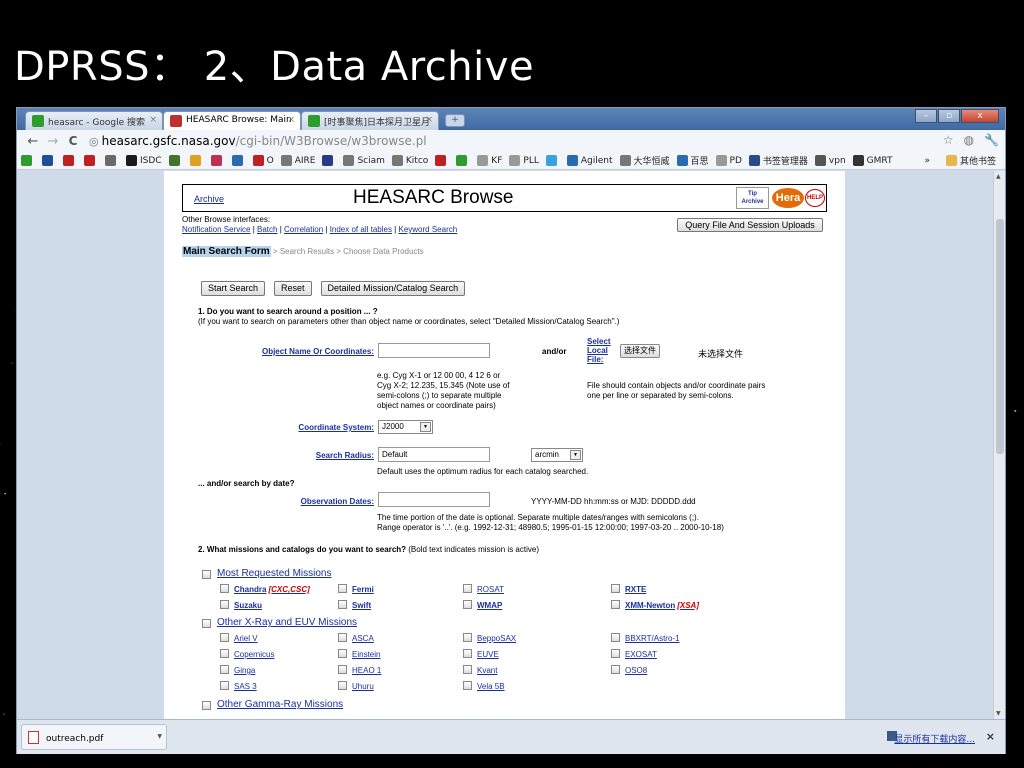  I want to click on mission-link: OSO8, so click(636, 670).